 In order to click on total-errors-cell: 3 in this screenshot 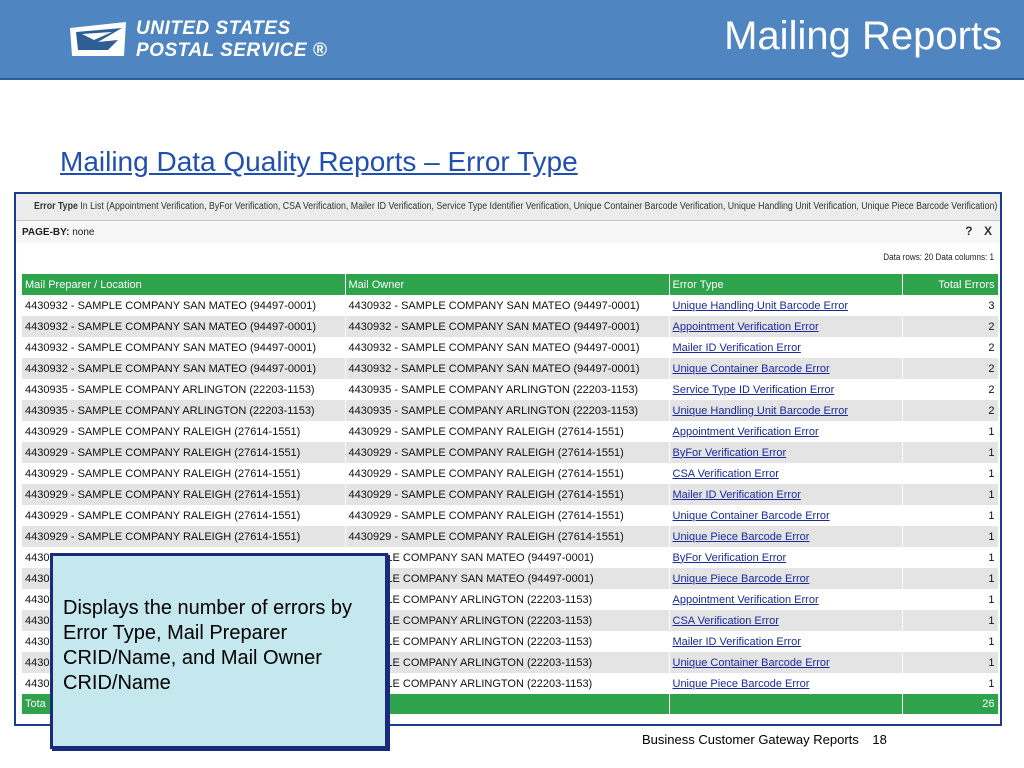, I will do `click(950, 305)`.